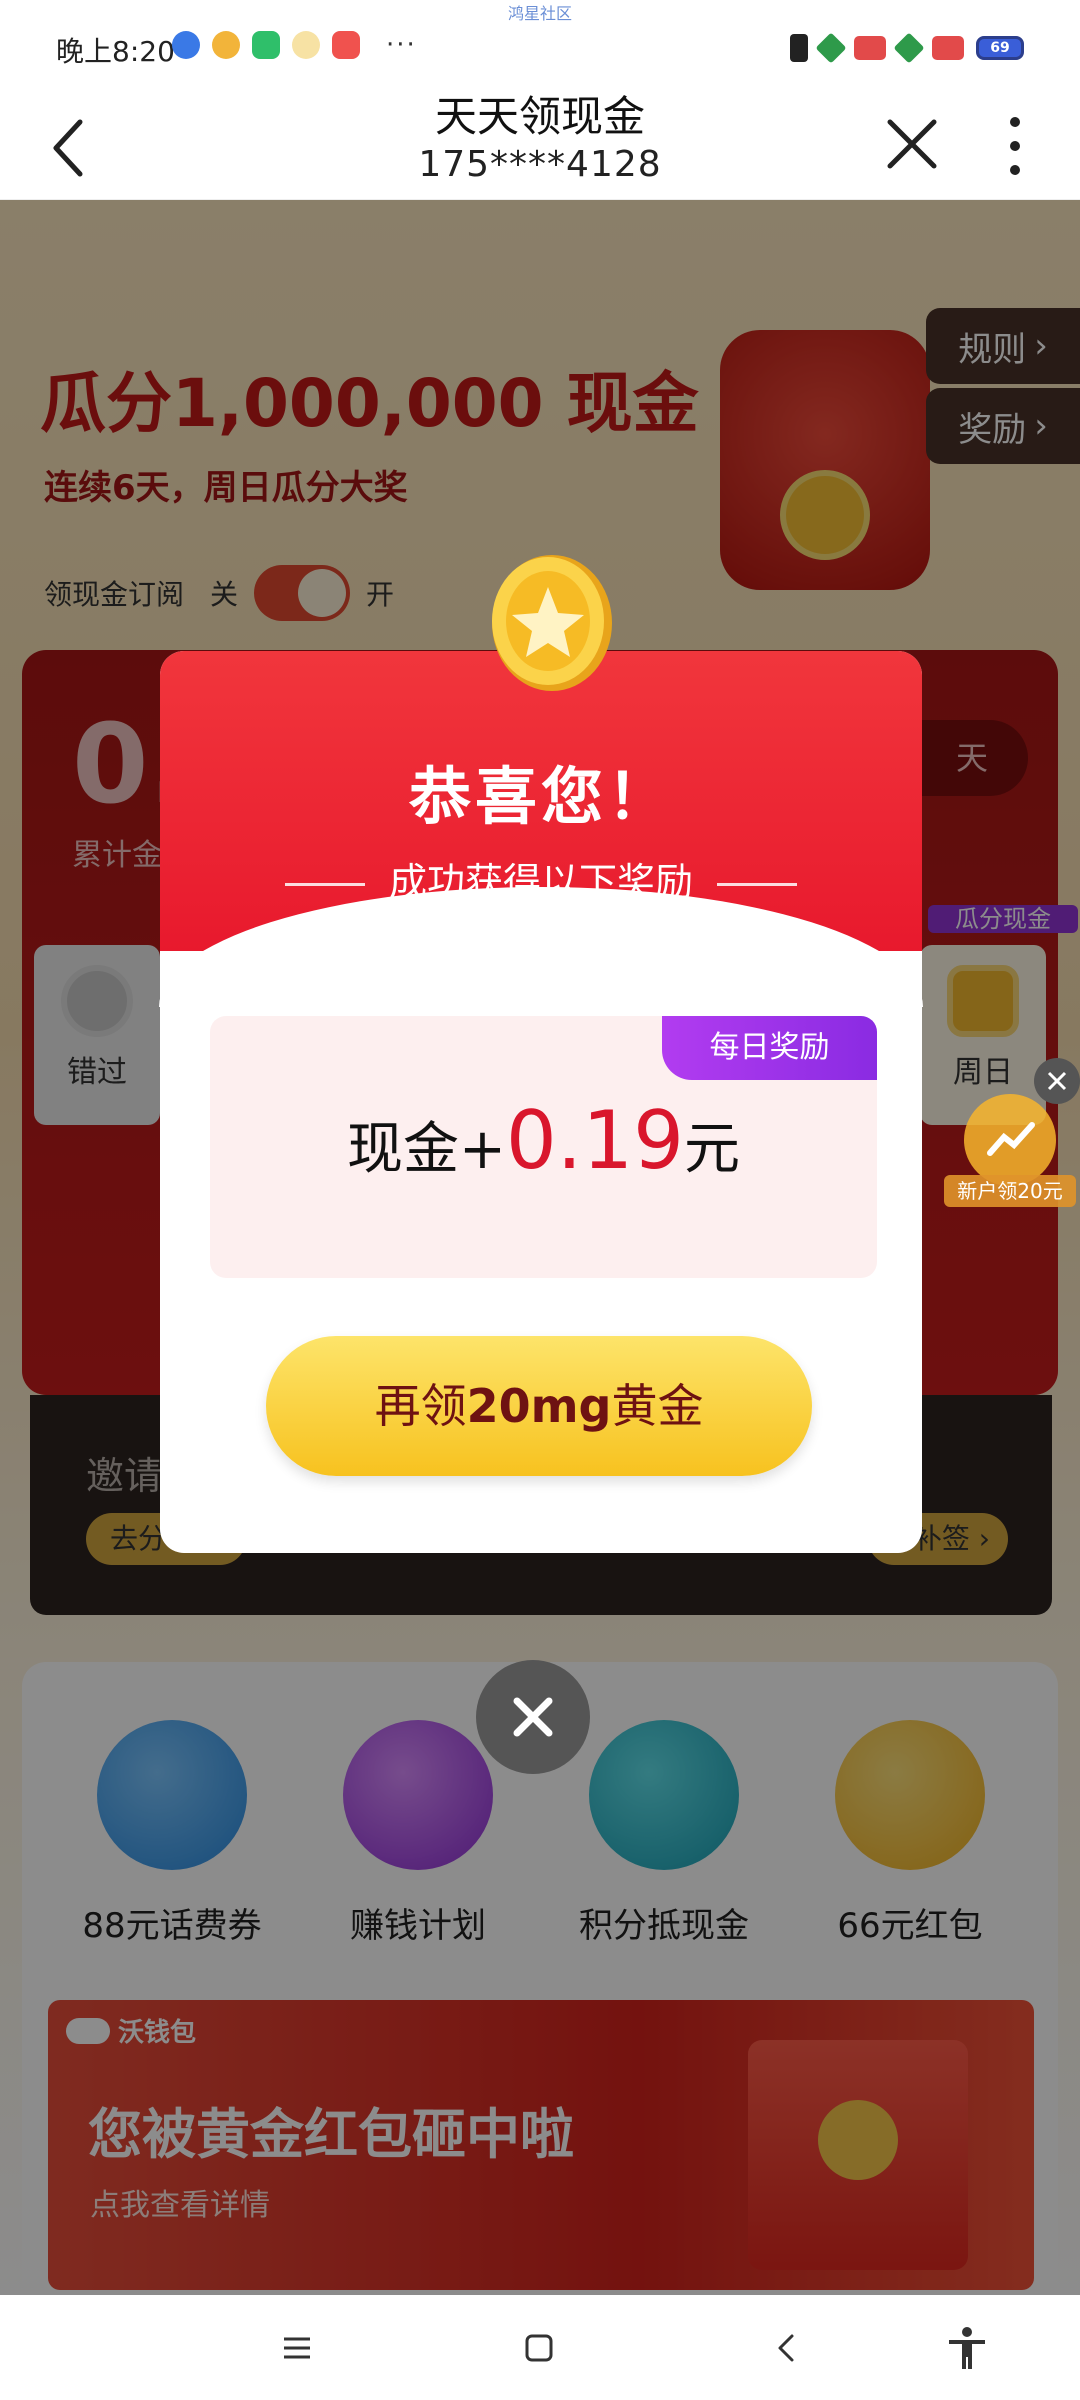 The image size is (1080, 2400). I want to click on cta-suffix: 黄金, so click(657, 1406).